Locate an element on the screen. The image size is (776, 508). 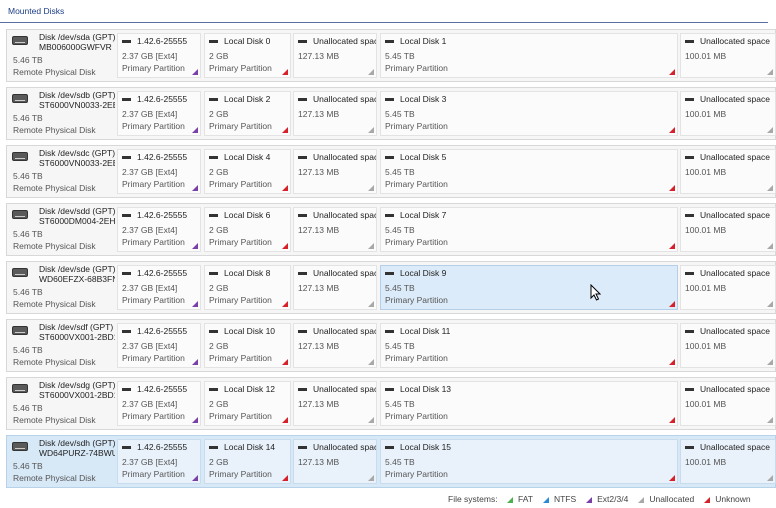
partition-size: 5.45 TB is located at coordinates (400, 346).